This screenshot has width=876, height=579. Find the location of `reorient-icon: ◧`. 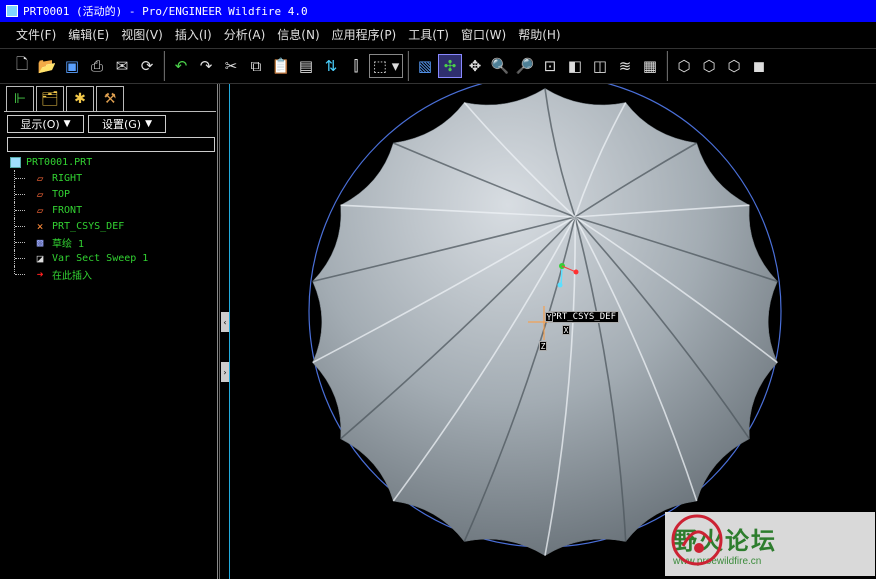

reorient-icon: ◧ is located at coordinates (575, 66).